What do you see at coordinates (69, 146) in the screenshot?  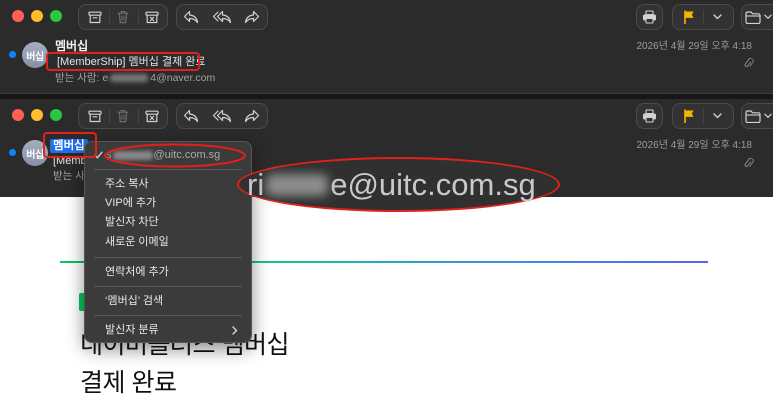 I see `sender-name-selected: 멤버십` at bounding box center [69, 146].